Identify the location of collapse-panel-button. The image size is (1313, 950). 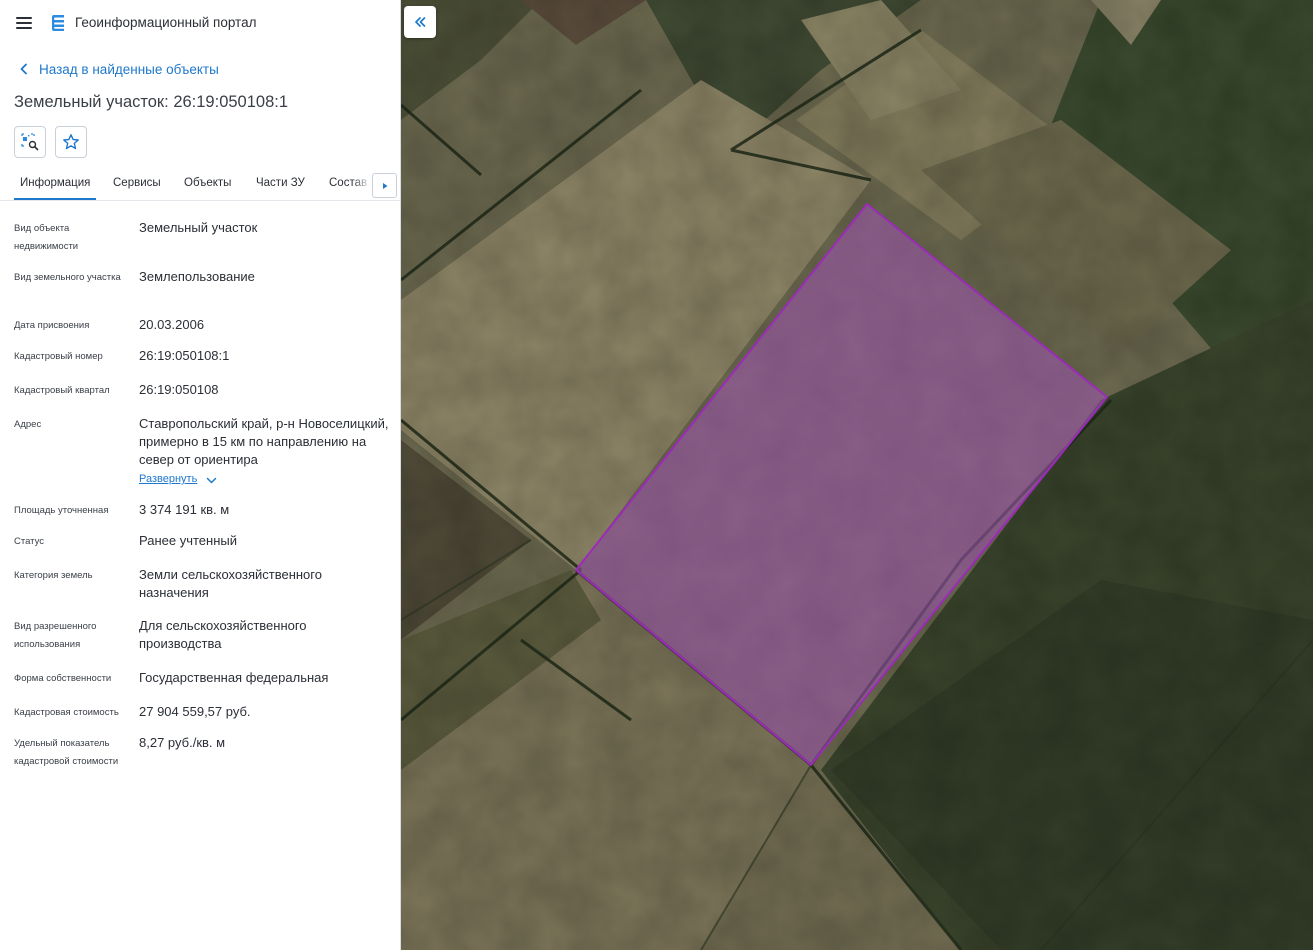
(420, 22).